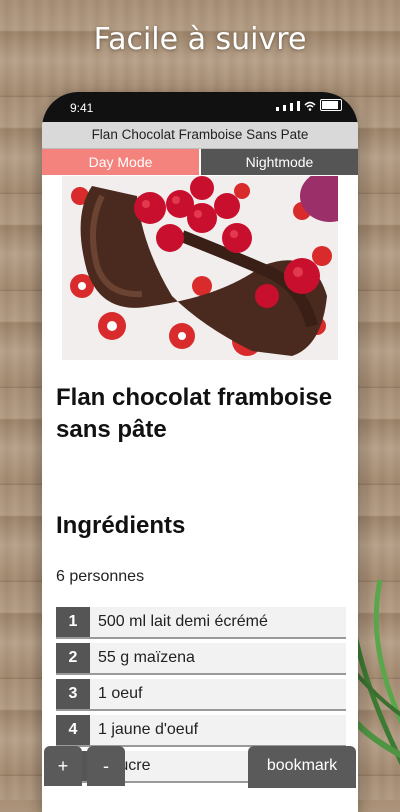 Image resolution: width=400 pixels, height=812 pixels. I want to click on ingredient-row: 1 500 ml lait demi écrémé, so click(201, 623).